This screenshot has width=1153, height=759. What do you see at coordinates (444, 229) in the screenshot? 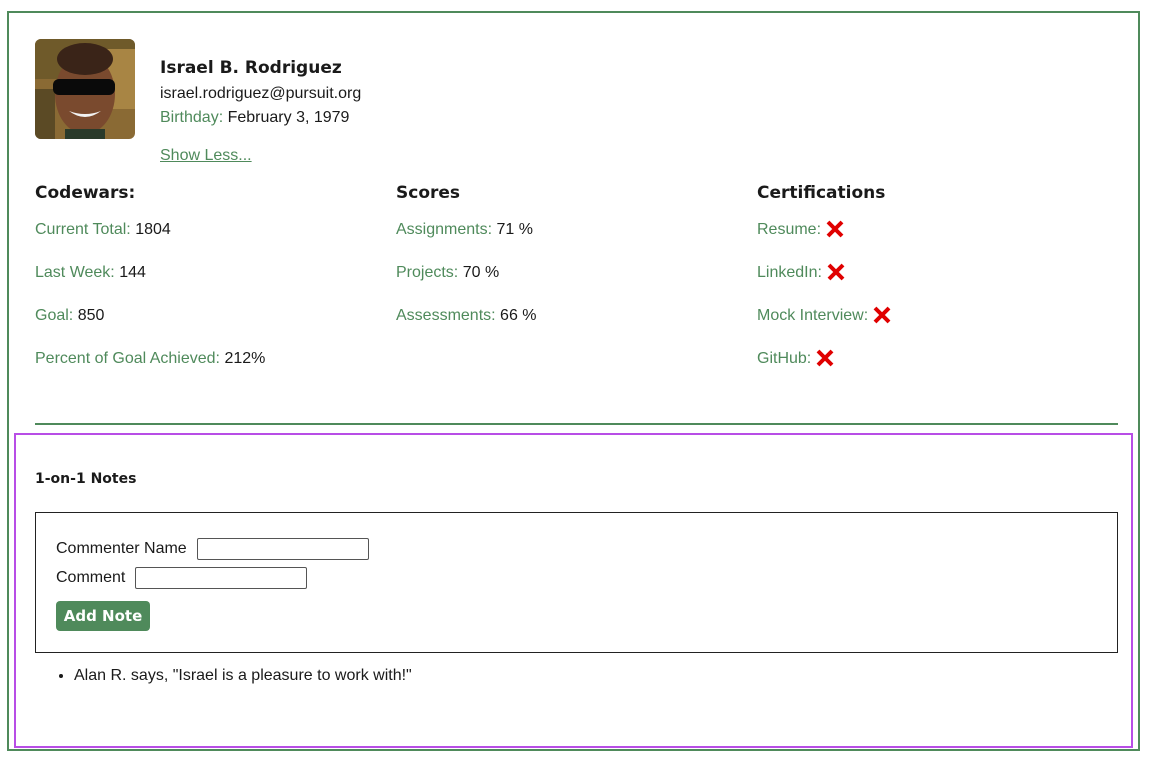
I see `stat-label: Assignments:` at bounding box center [444, 229].